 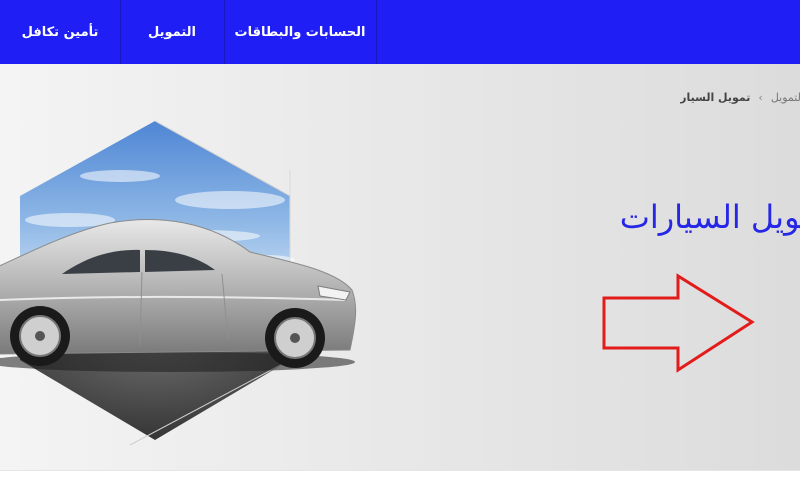 I want to click on top-navigation-bar: الحسابات والبطاقات التمويل تأمين تكافل, so click(x=400, y=32).